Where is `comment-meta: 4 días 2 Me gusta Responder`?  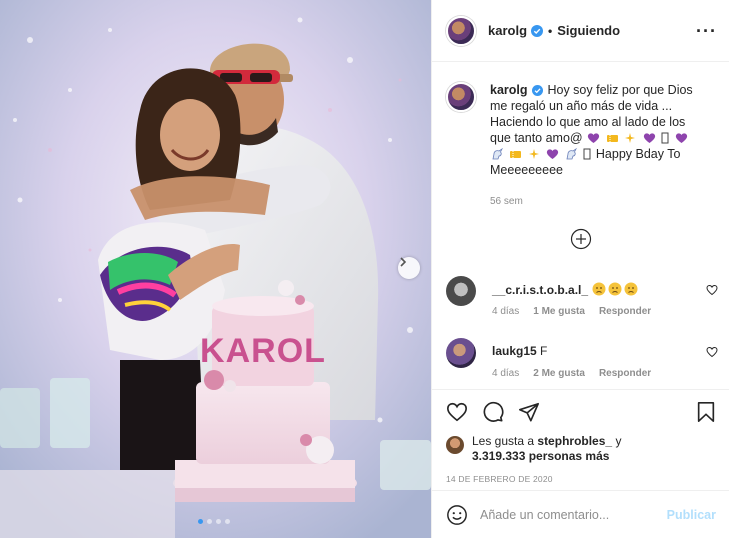
comment-meta: 4 días 2 Me gusta Responder is located at coordinates (571, 373).